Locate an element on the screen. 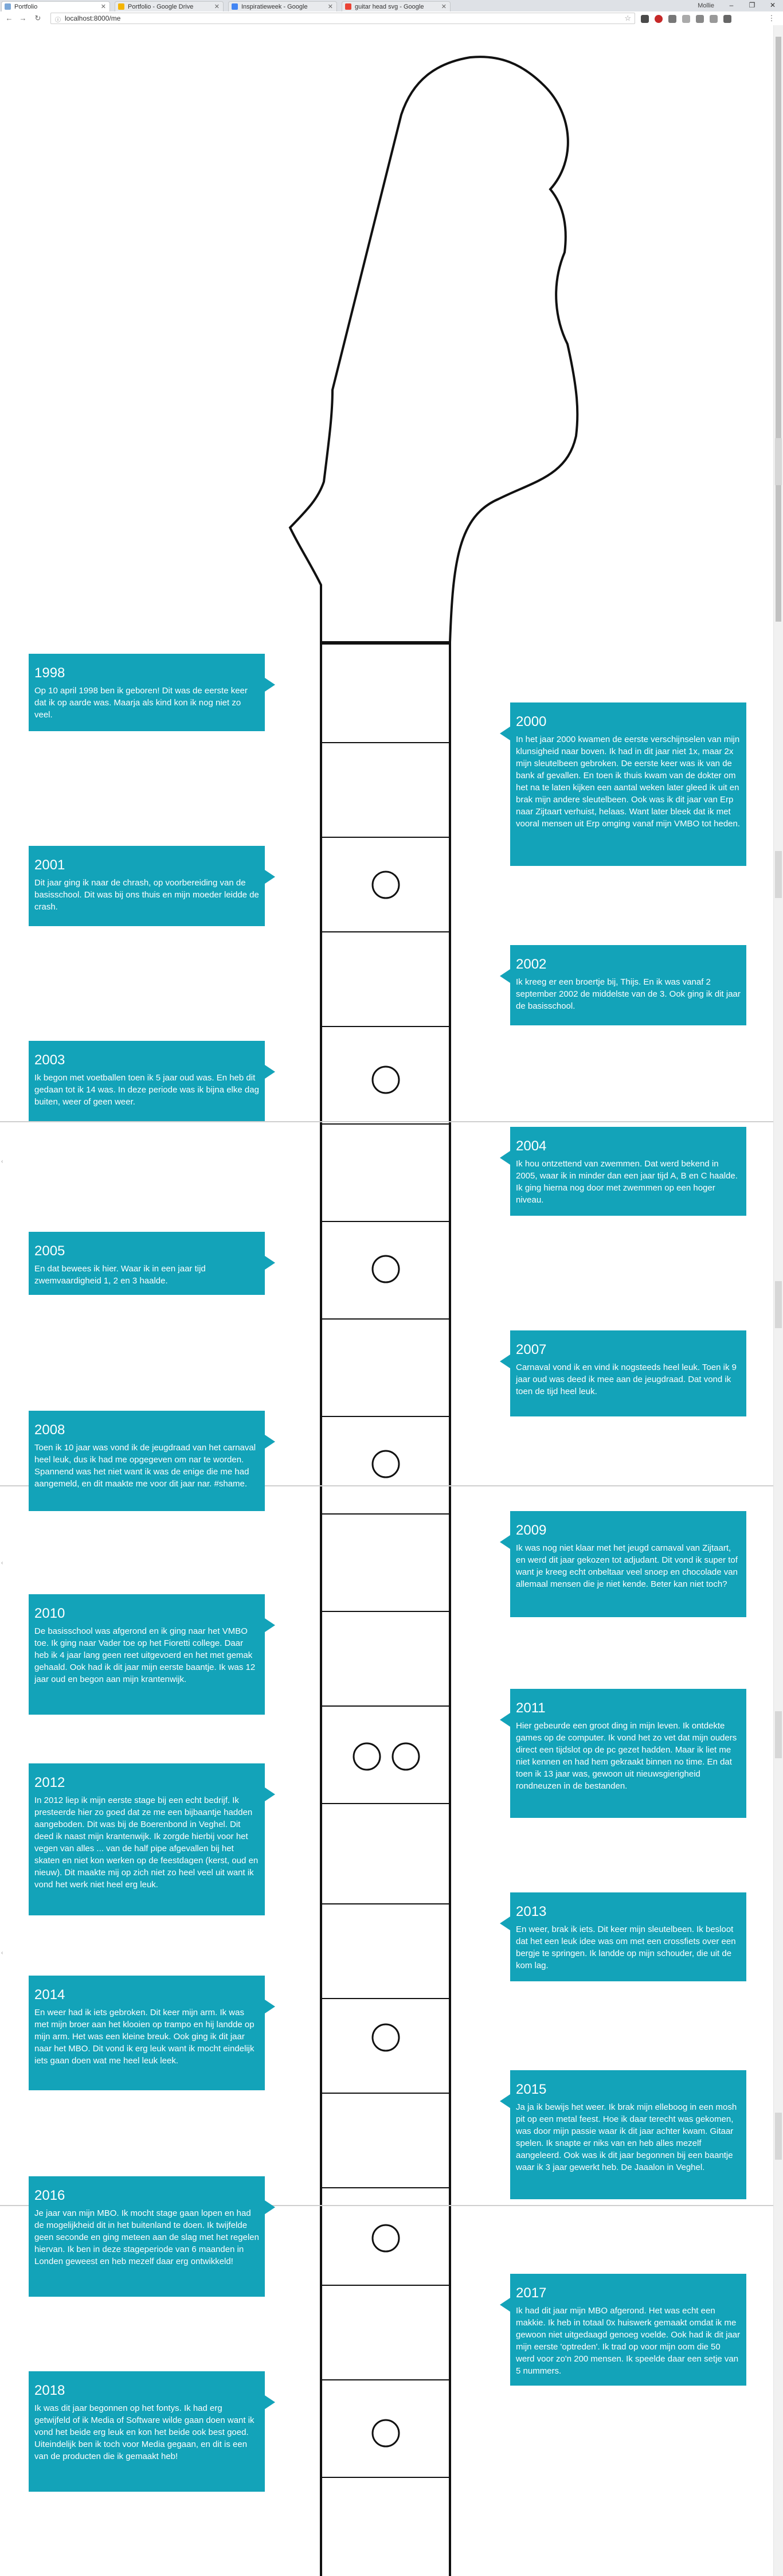 This screenshot has height=2576, width=783. forward-icon: → is located at coordinates (23, 19).